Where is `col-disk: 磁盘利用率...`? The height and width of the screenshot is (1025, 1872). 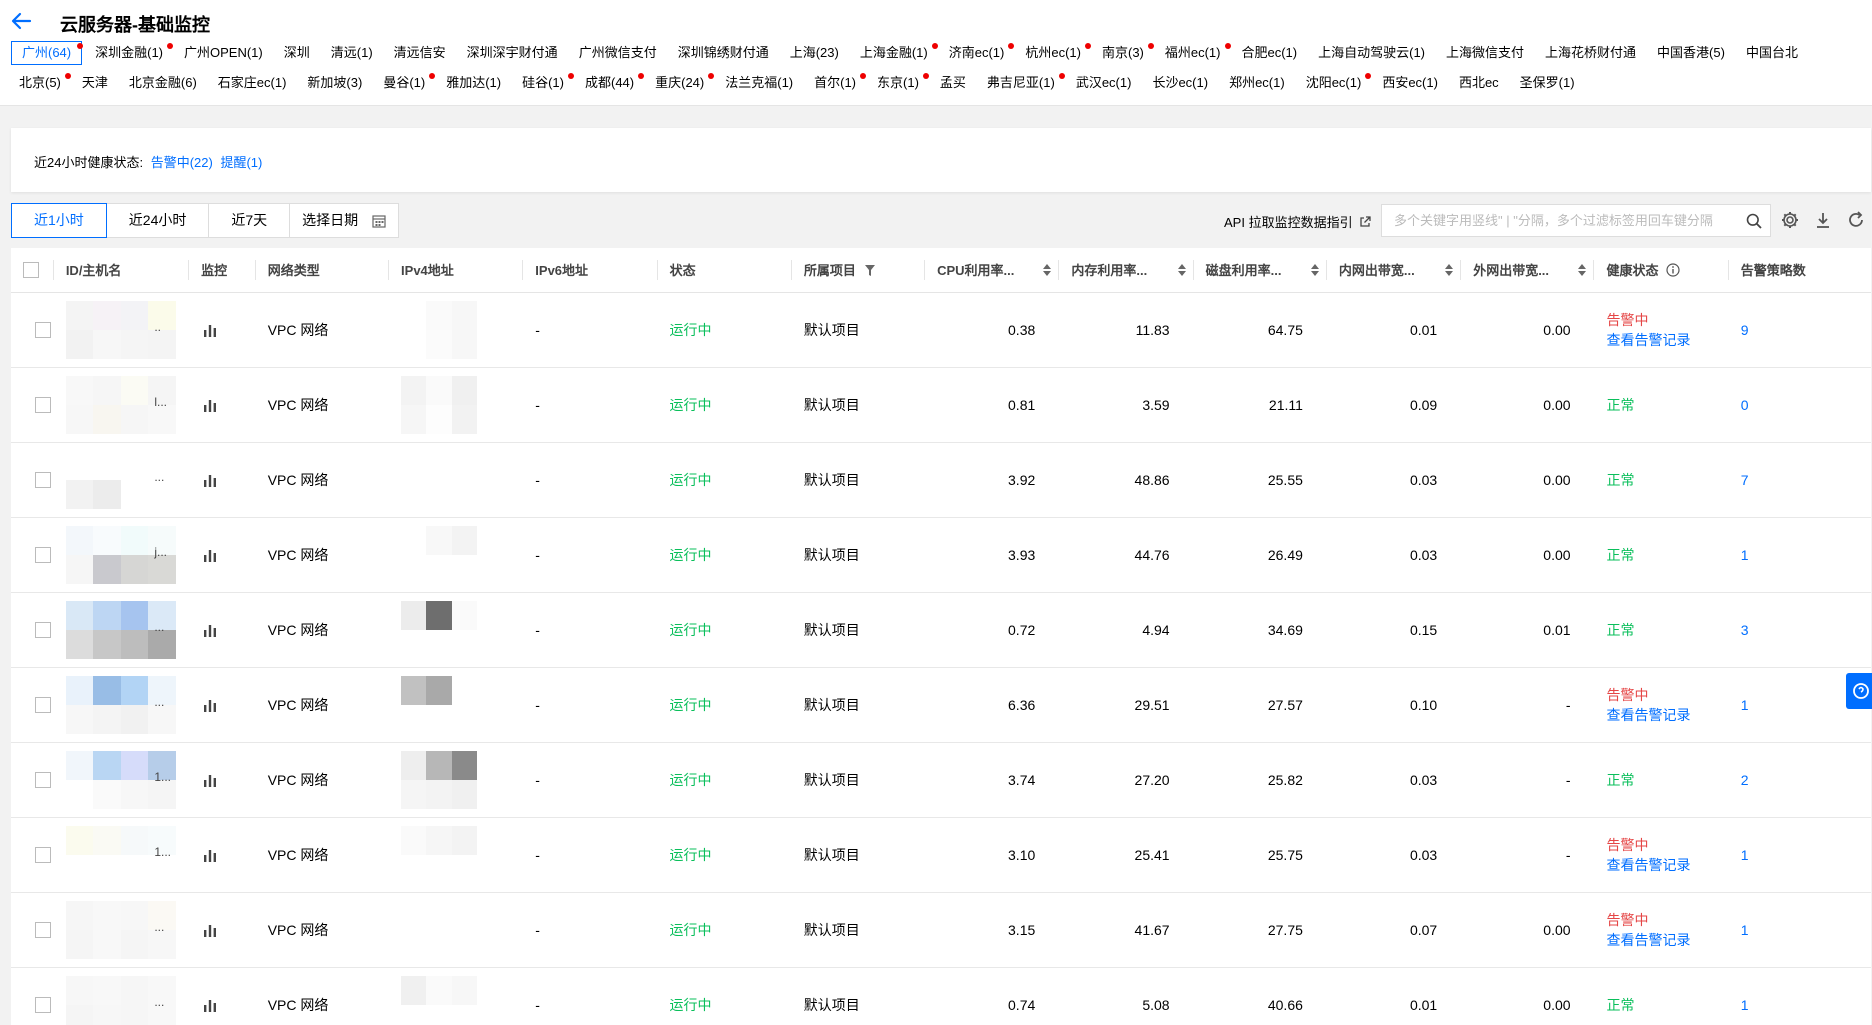
col-disk: 磁盘利用率... is located at coordinates (1261, 270).